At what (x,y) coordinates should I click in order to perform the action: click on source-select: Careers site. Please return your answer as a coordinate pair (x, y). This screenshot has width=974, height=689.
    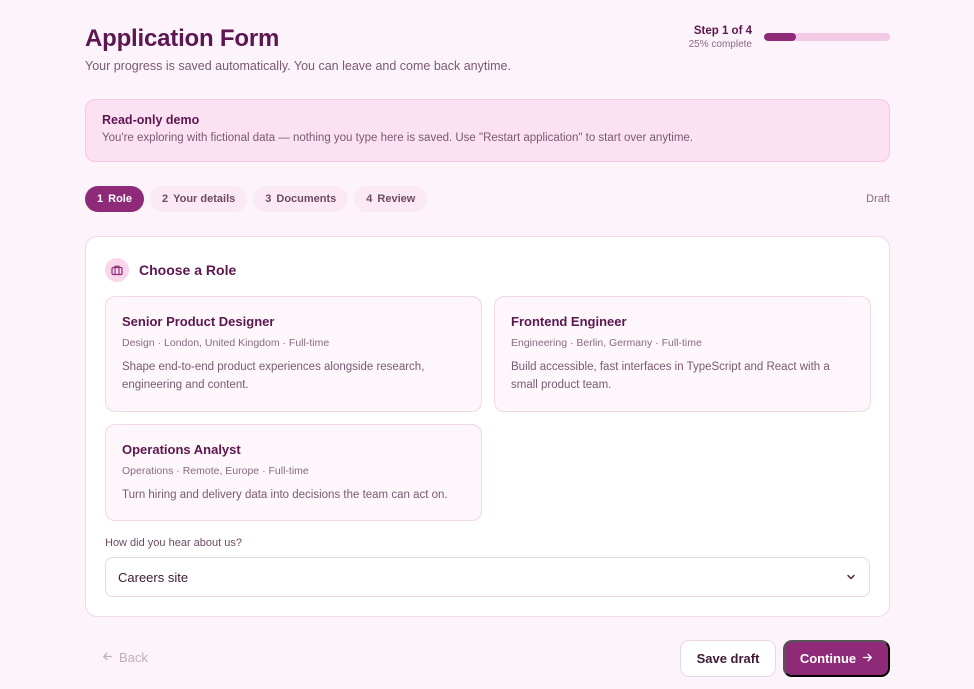
    Looking at the image, I should click on (487, 577).